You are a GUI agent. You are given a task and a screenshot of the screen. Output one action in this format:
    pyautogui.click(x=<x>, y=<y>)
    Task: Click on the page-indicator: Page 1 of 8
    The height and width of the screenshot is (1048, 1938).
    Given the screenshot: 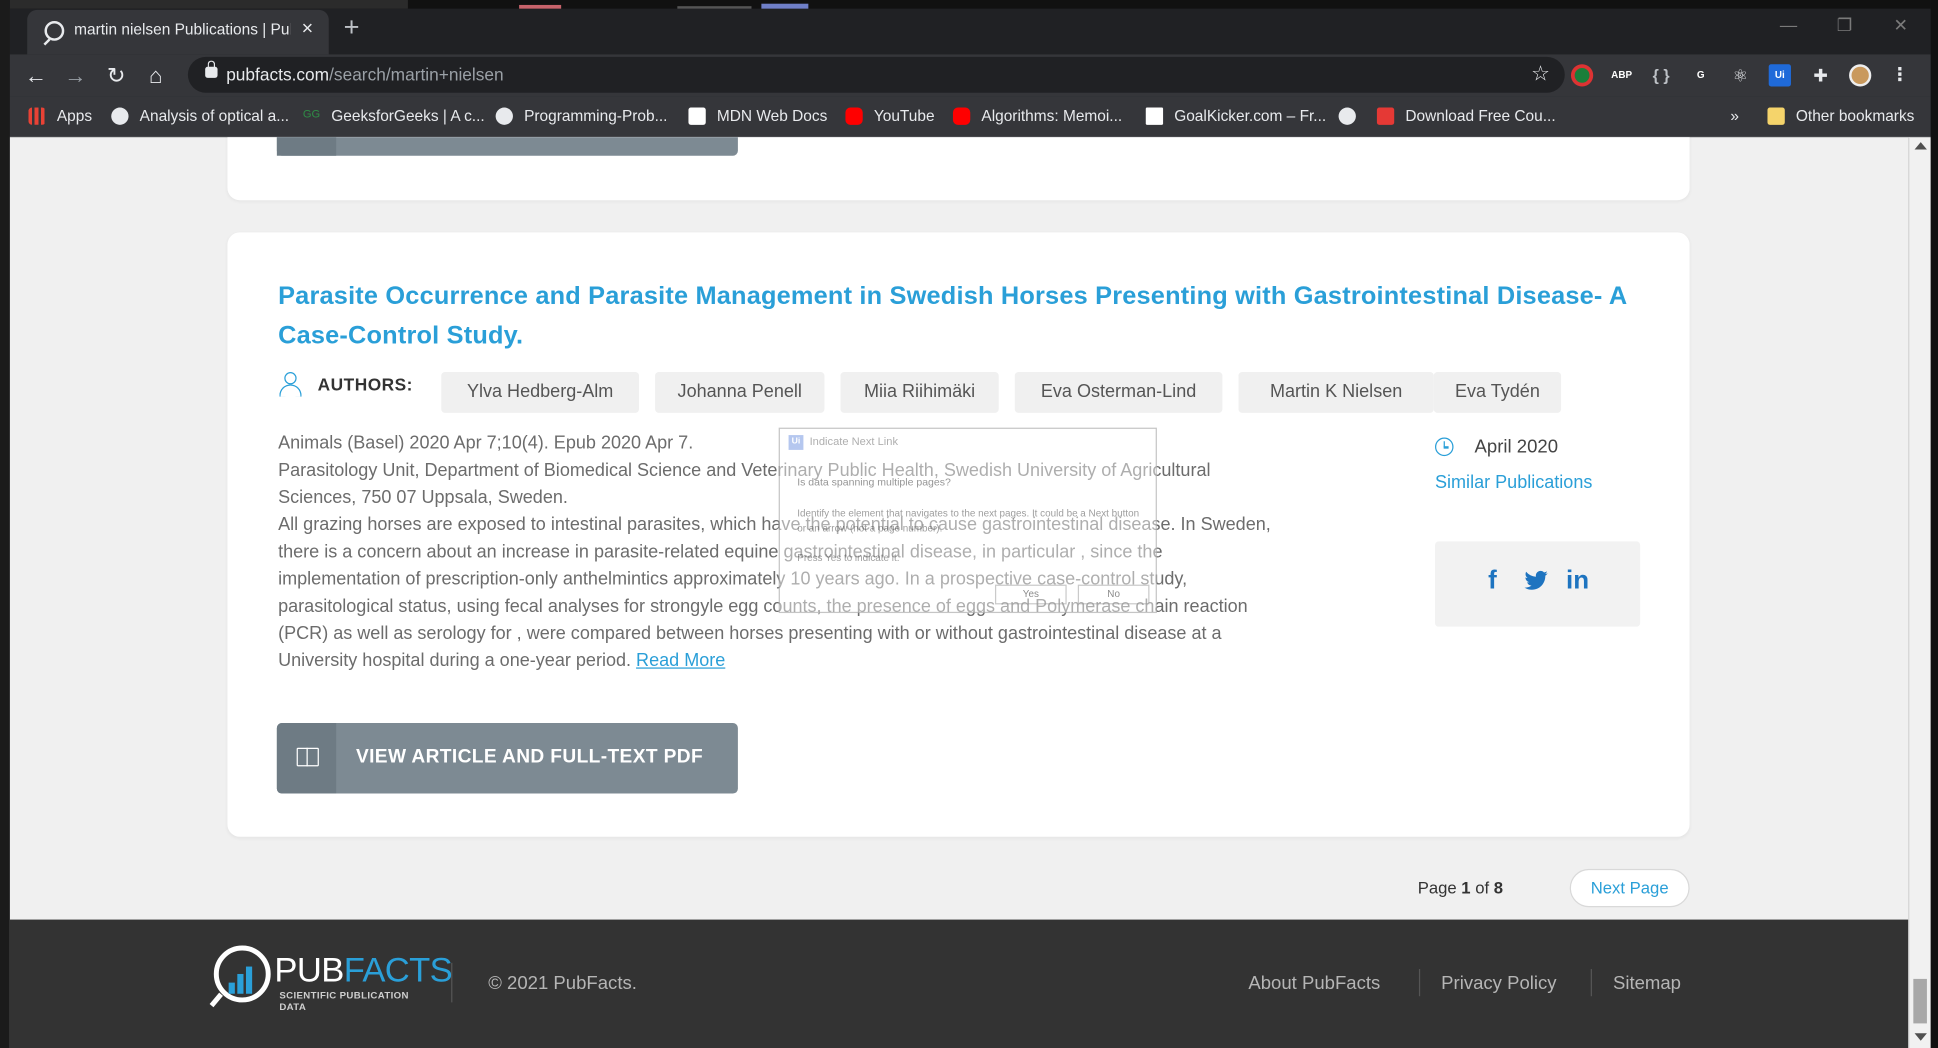 What is the action you would take?
    pyautogui.click(x=1460, y=888)
    